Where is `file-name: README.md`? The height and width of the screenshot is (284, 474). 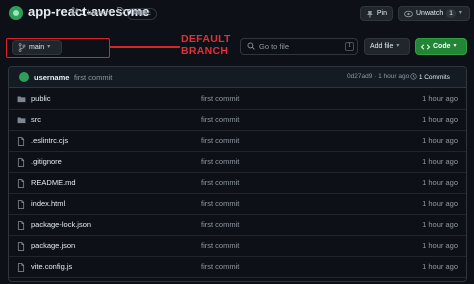 file-name: README.md is located at coordinates (53, 182).